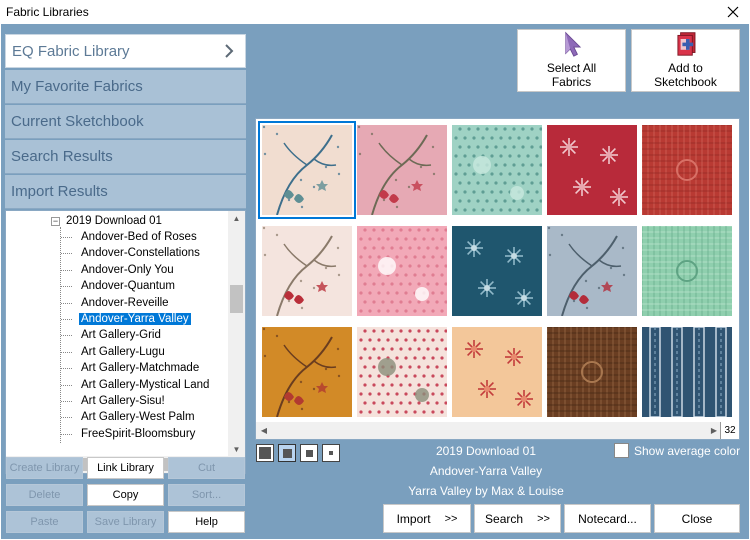  I want to click on library-search-results: Search Results, so click(125, 157).